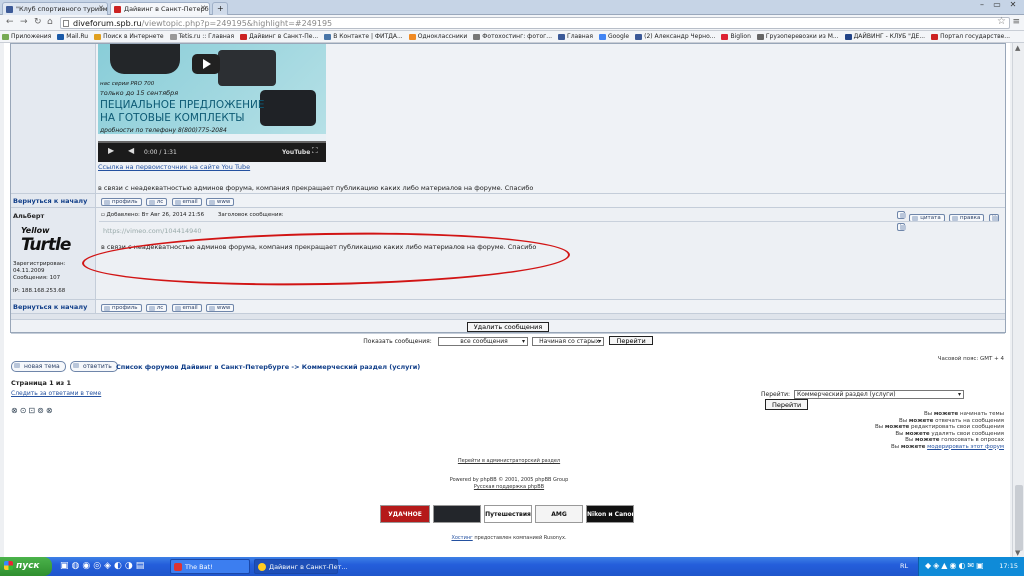  Describe the element at coordinates (152, 231) in the screenshot. I see `vimeo-link: https://vimeo.com/104414940` at that location.